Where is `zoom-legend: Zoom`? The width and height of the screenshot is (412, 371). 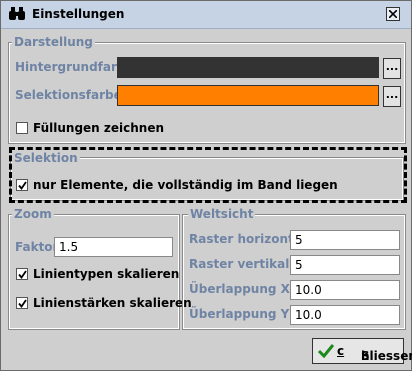
zoom-legend: Zoom is located at coordinates (33, 214).